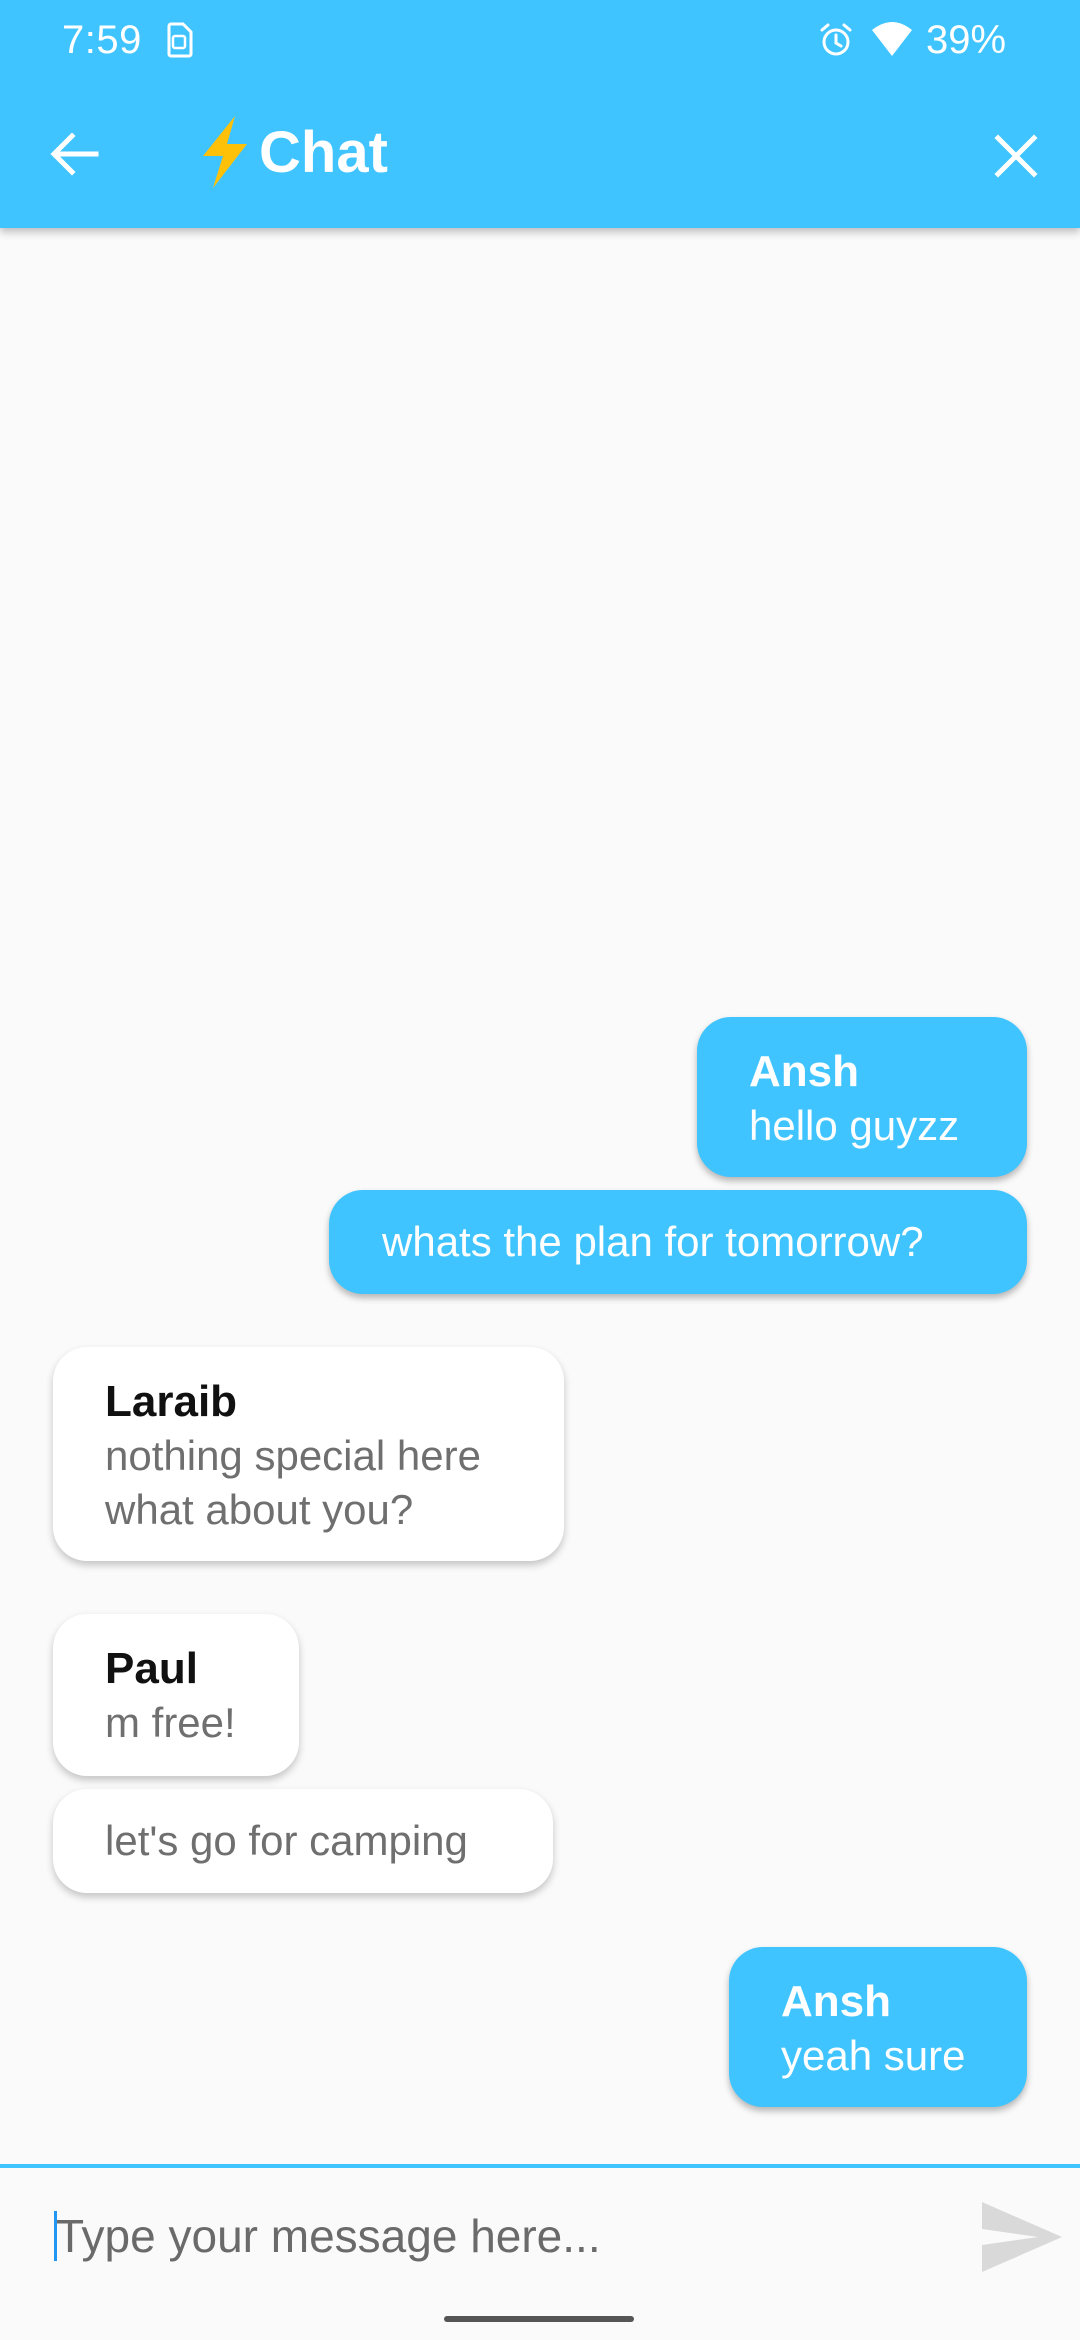  I want to click on message-text: let's go for camping, so click(286, 1840).